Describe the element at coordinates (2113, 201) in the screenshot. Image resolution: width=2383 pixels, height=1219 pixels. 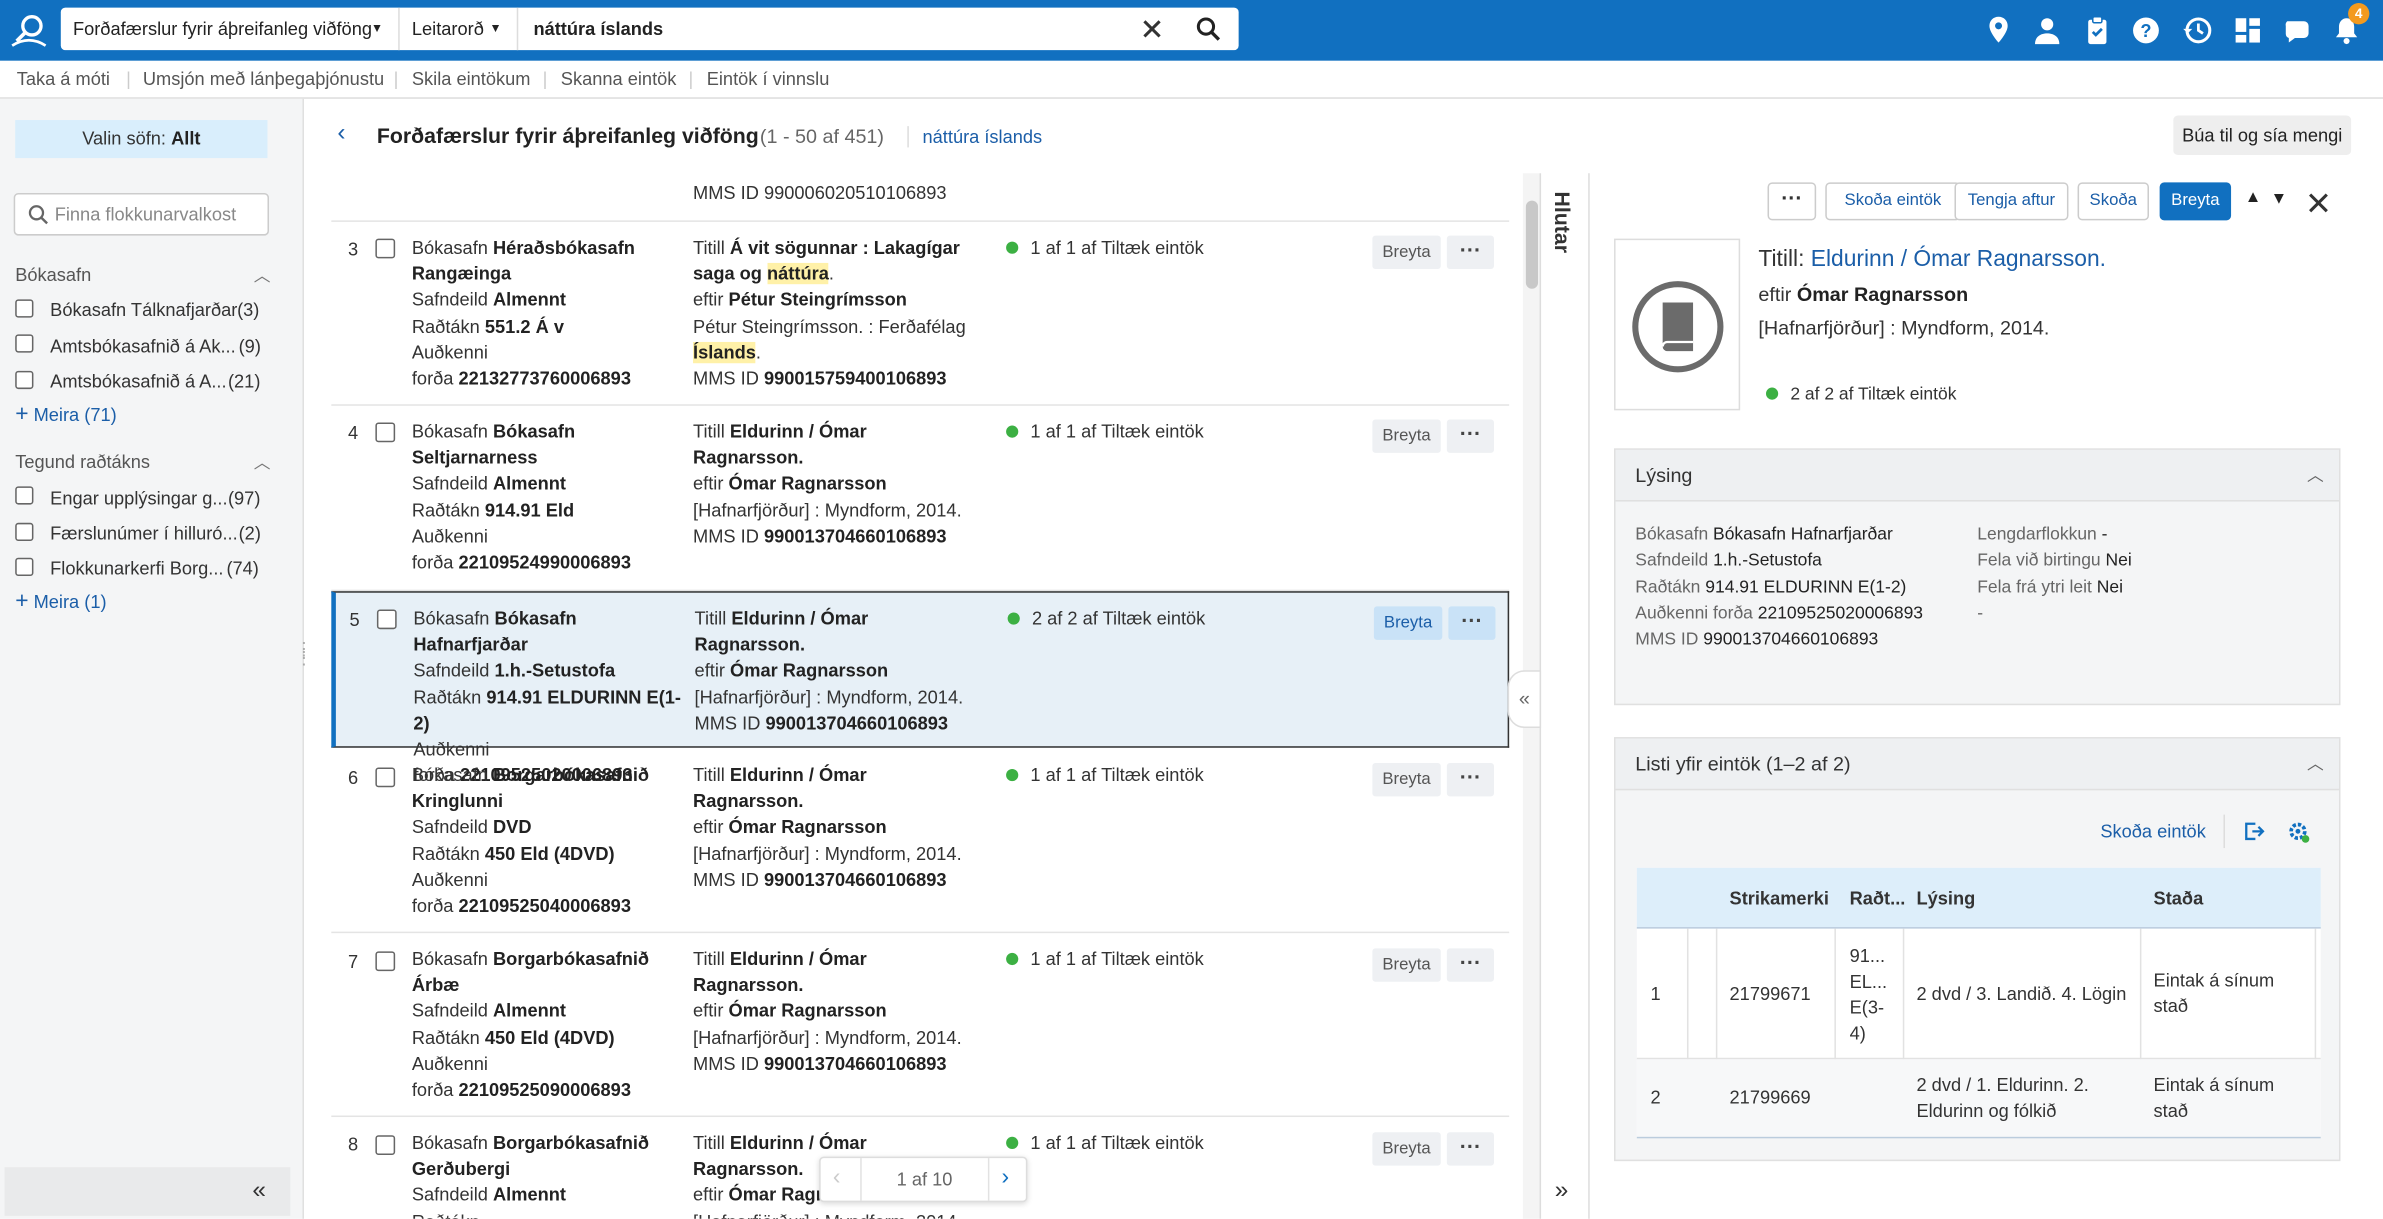
I see `view-button: Skoða` at that location.